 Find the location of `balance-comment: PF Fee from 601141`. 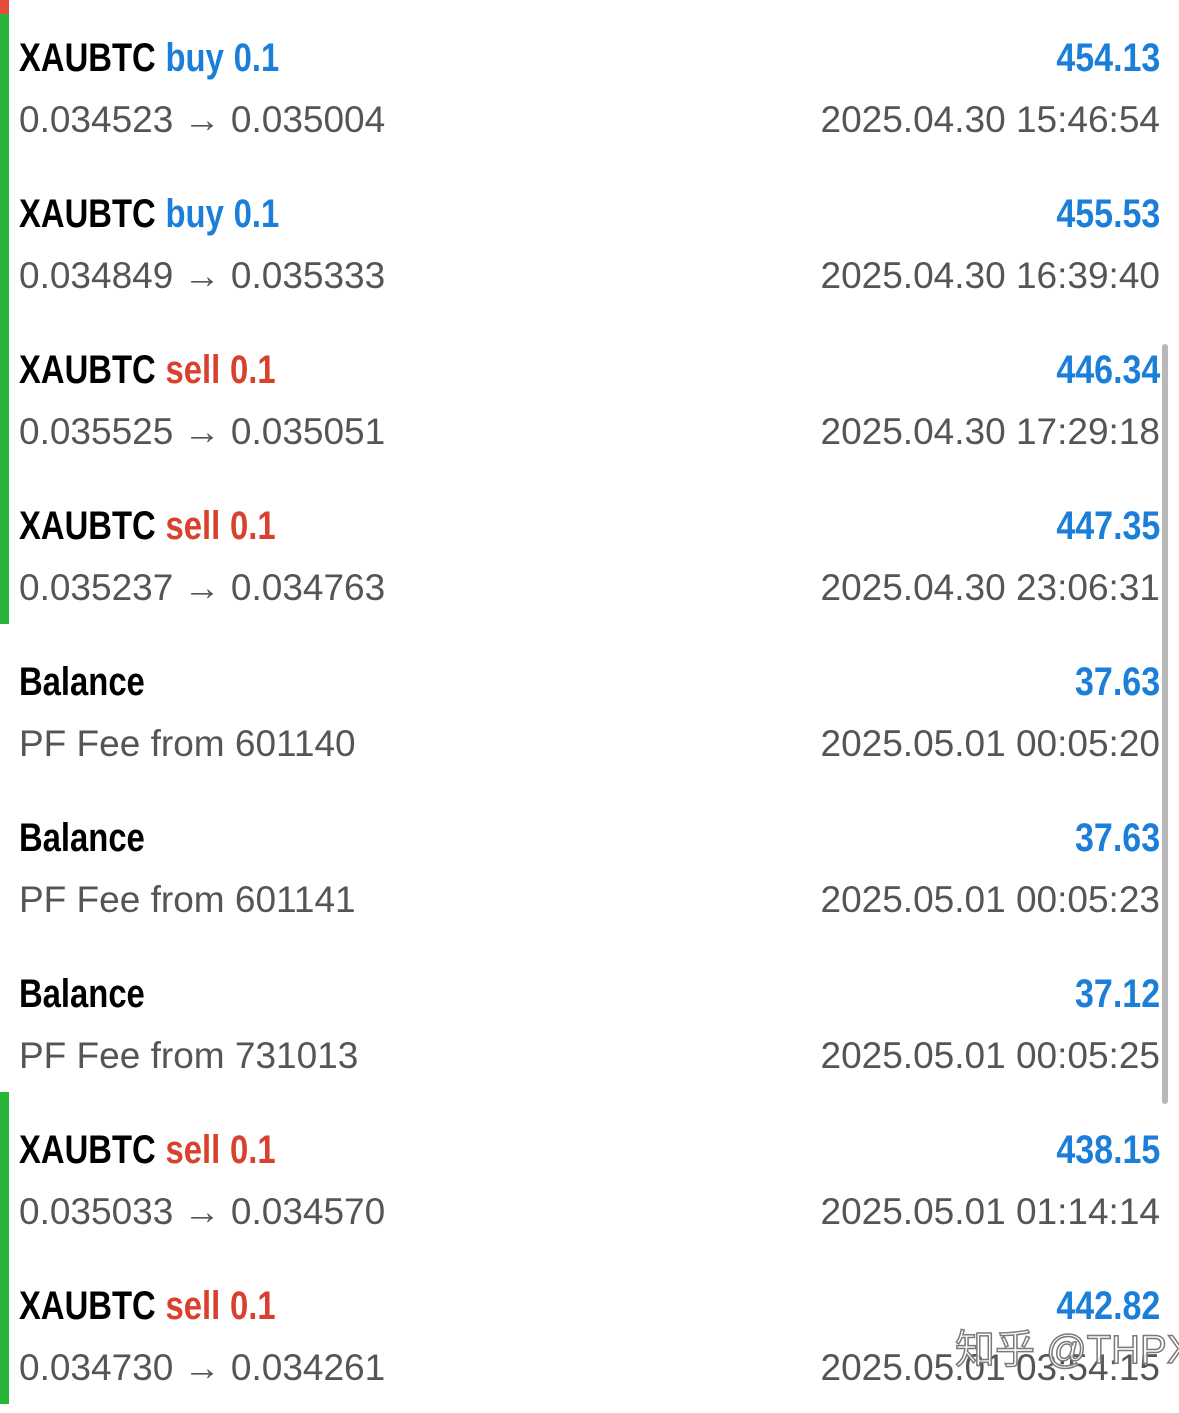

balance-comment: PF Fee from 601141 is located at coordinates (187, 899).